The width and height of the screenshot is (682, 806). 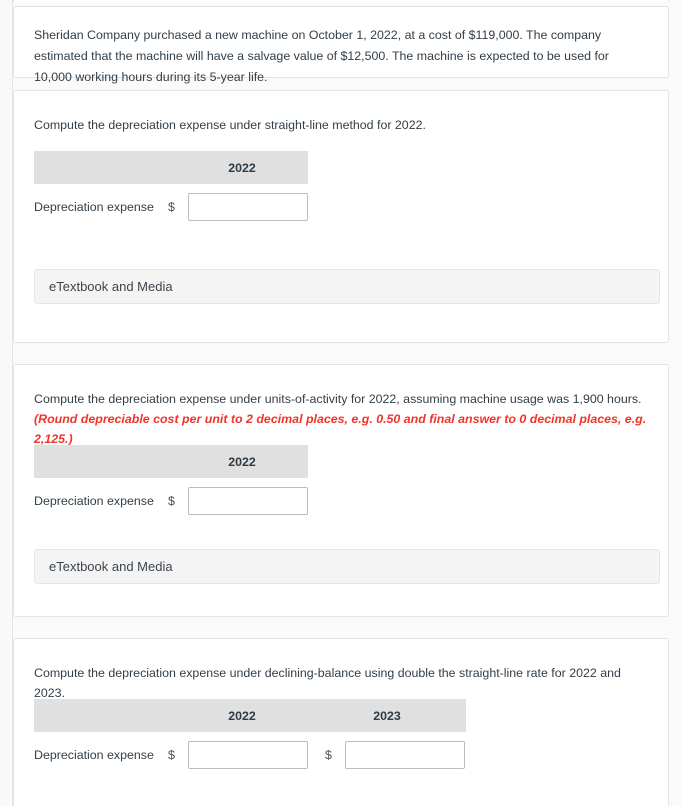 I want to click on etextbook-and-media-button-straight-line: eTextbook and Media, so click(x=347, y=286).